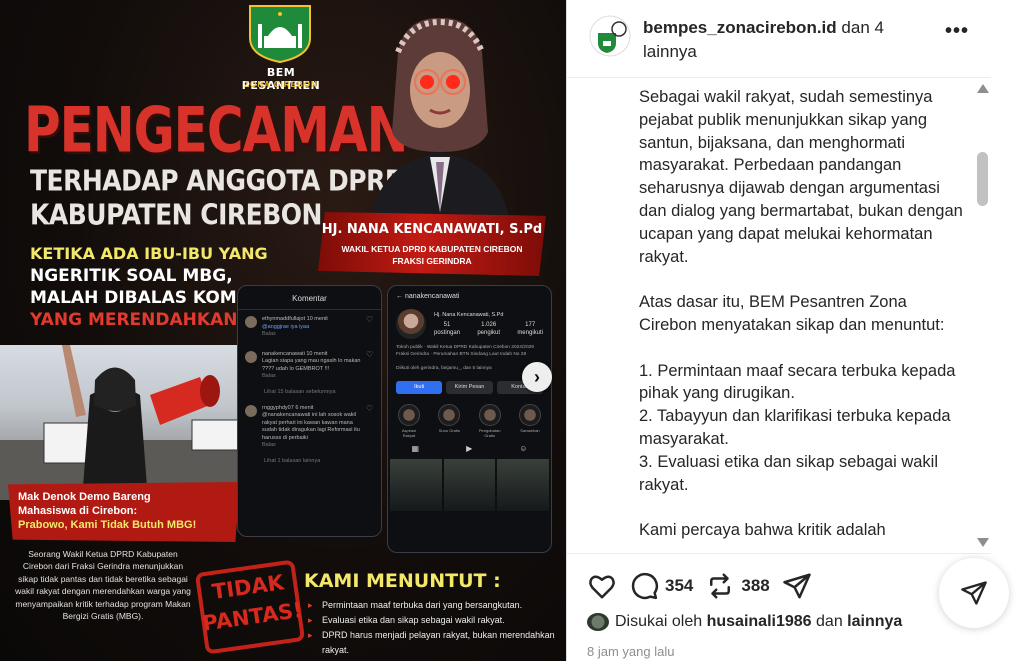 This screenshot has width=1034, height=661. Describe the element at coordinates (284, 319) in the screenshot. I see `comment-user: ethynmaddfullajot` at that location.